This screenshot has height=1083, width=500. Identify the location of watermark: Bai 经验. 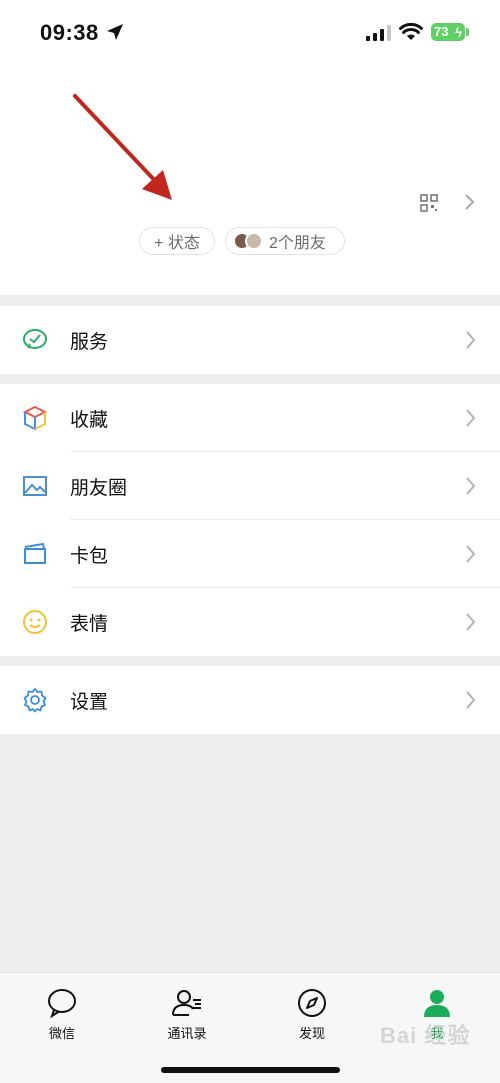
(425, 1035).